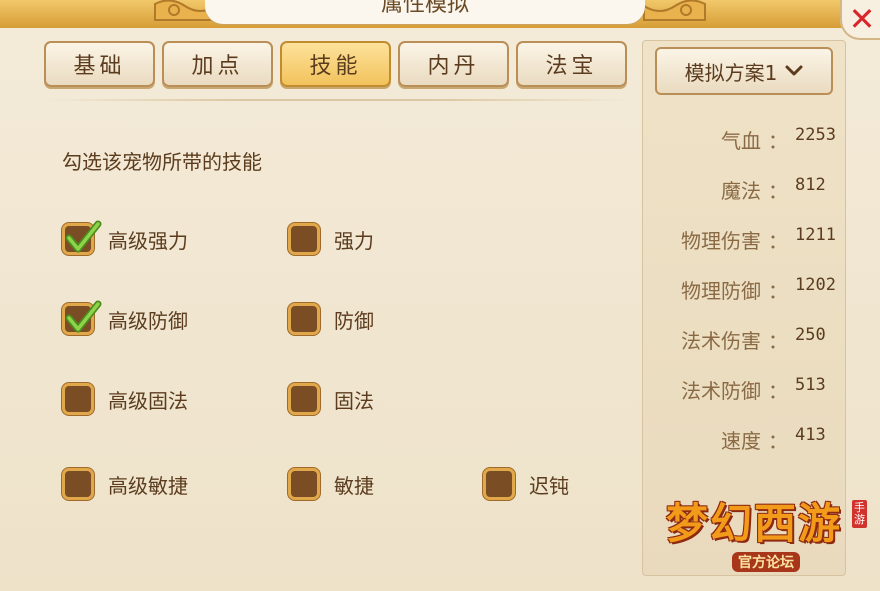 The width and height of the screenshot is (880, 591). I want to click on window-title: 属性模拟, so click(425, 12).